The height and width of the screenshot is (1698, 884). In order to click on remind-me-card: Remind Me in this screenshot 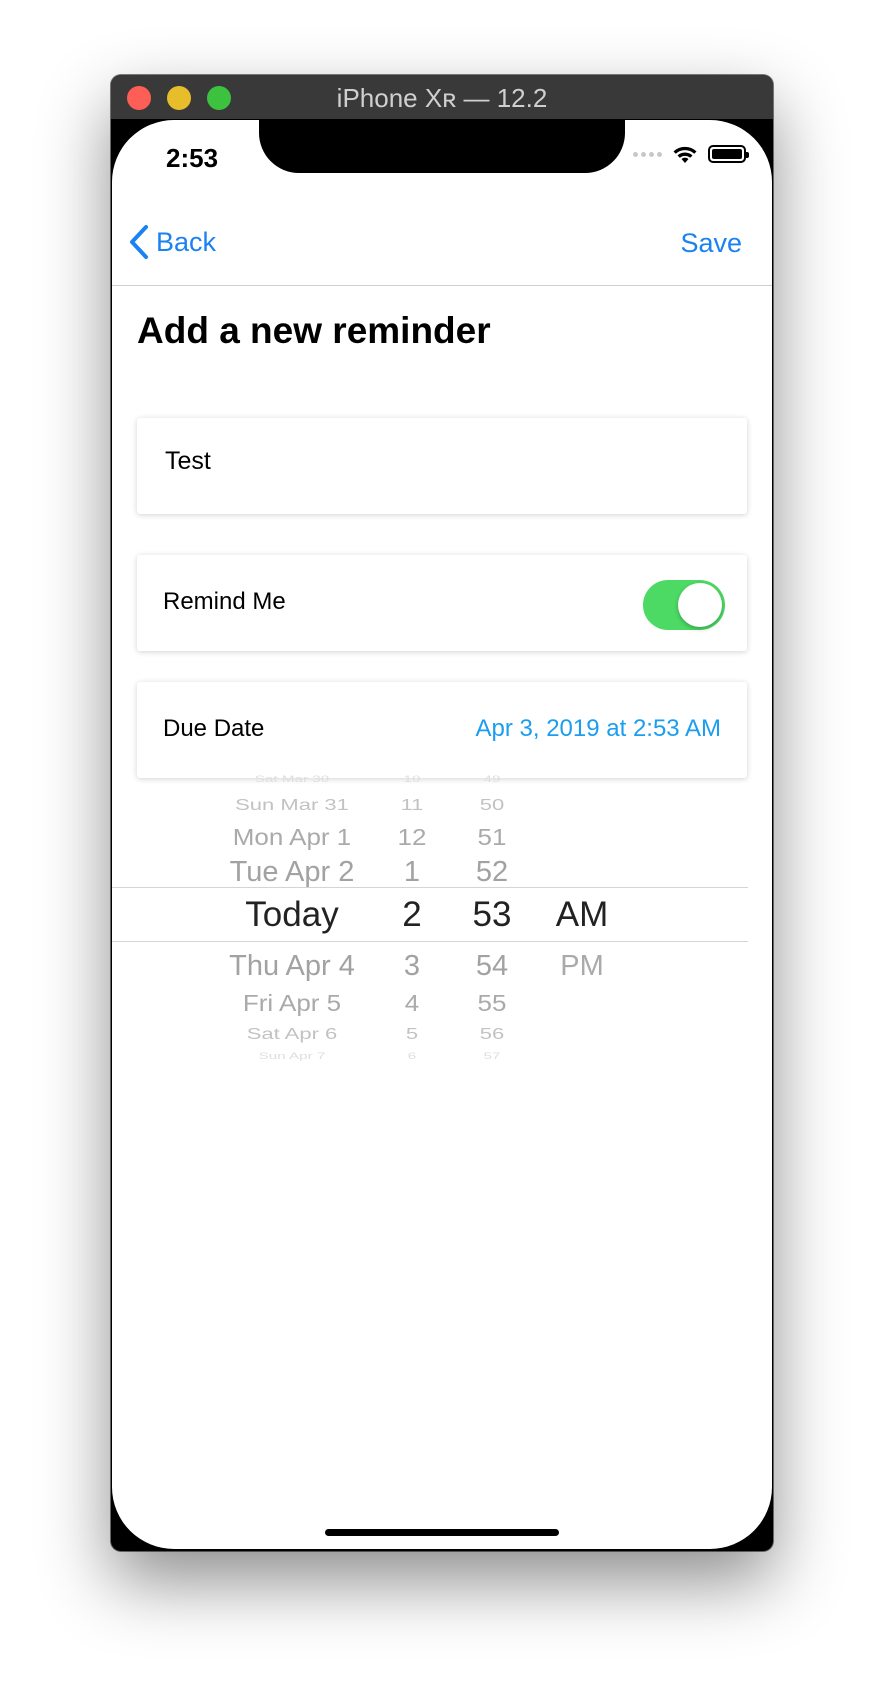, I will do `click(442, 603)`.